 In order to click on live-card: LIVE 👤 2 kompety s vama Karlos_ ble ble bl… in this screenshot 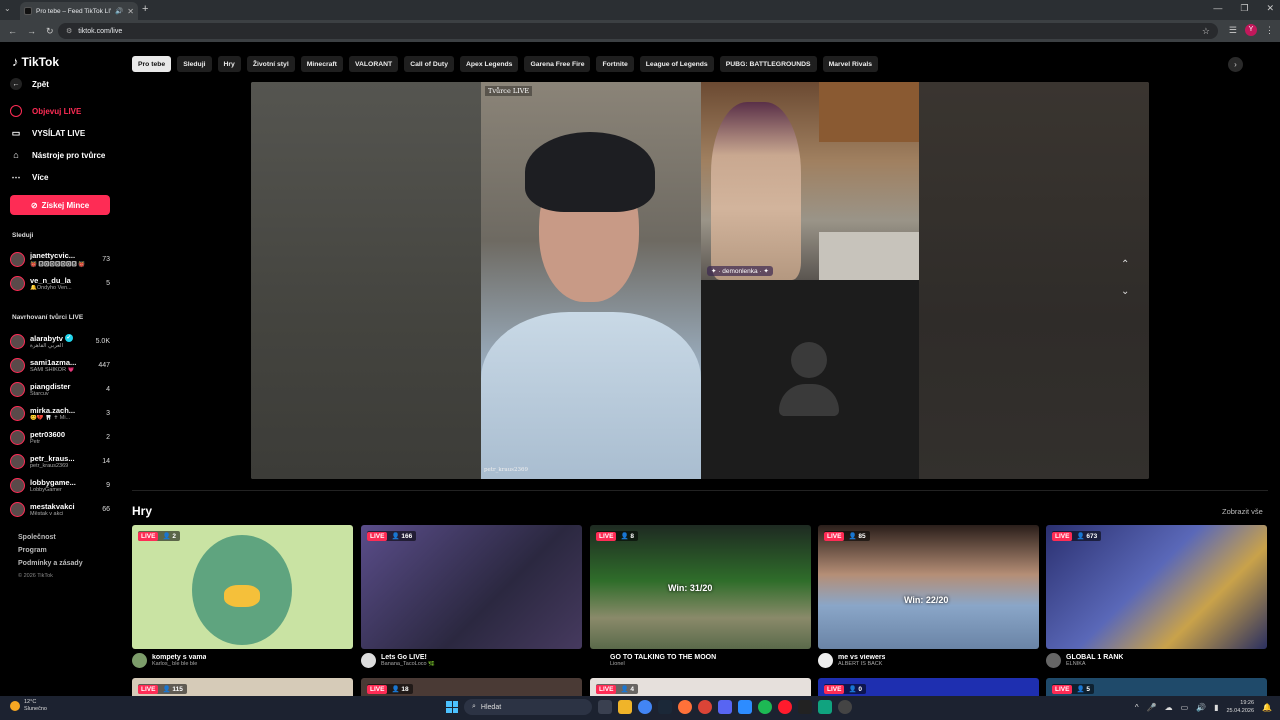, I will do `click(242, 596)`.